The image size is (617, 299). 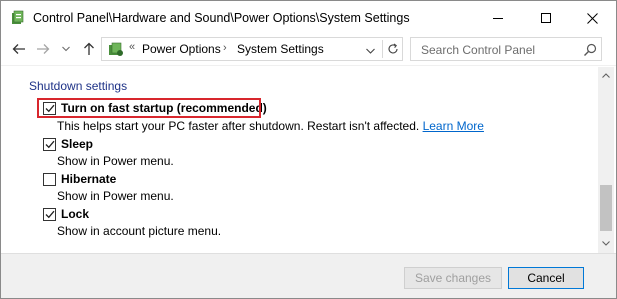 I want to click on sleep-description: Show in Power menu., so click(x=115, y=161).